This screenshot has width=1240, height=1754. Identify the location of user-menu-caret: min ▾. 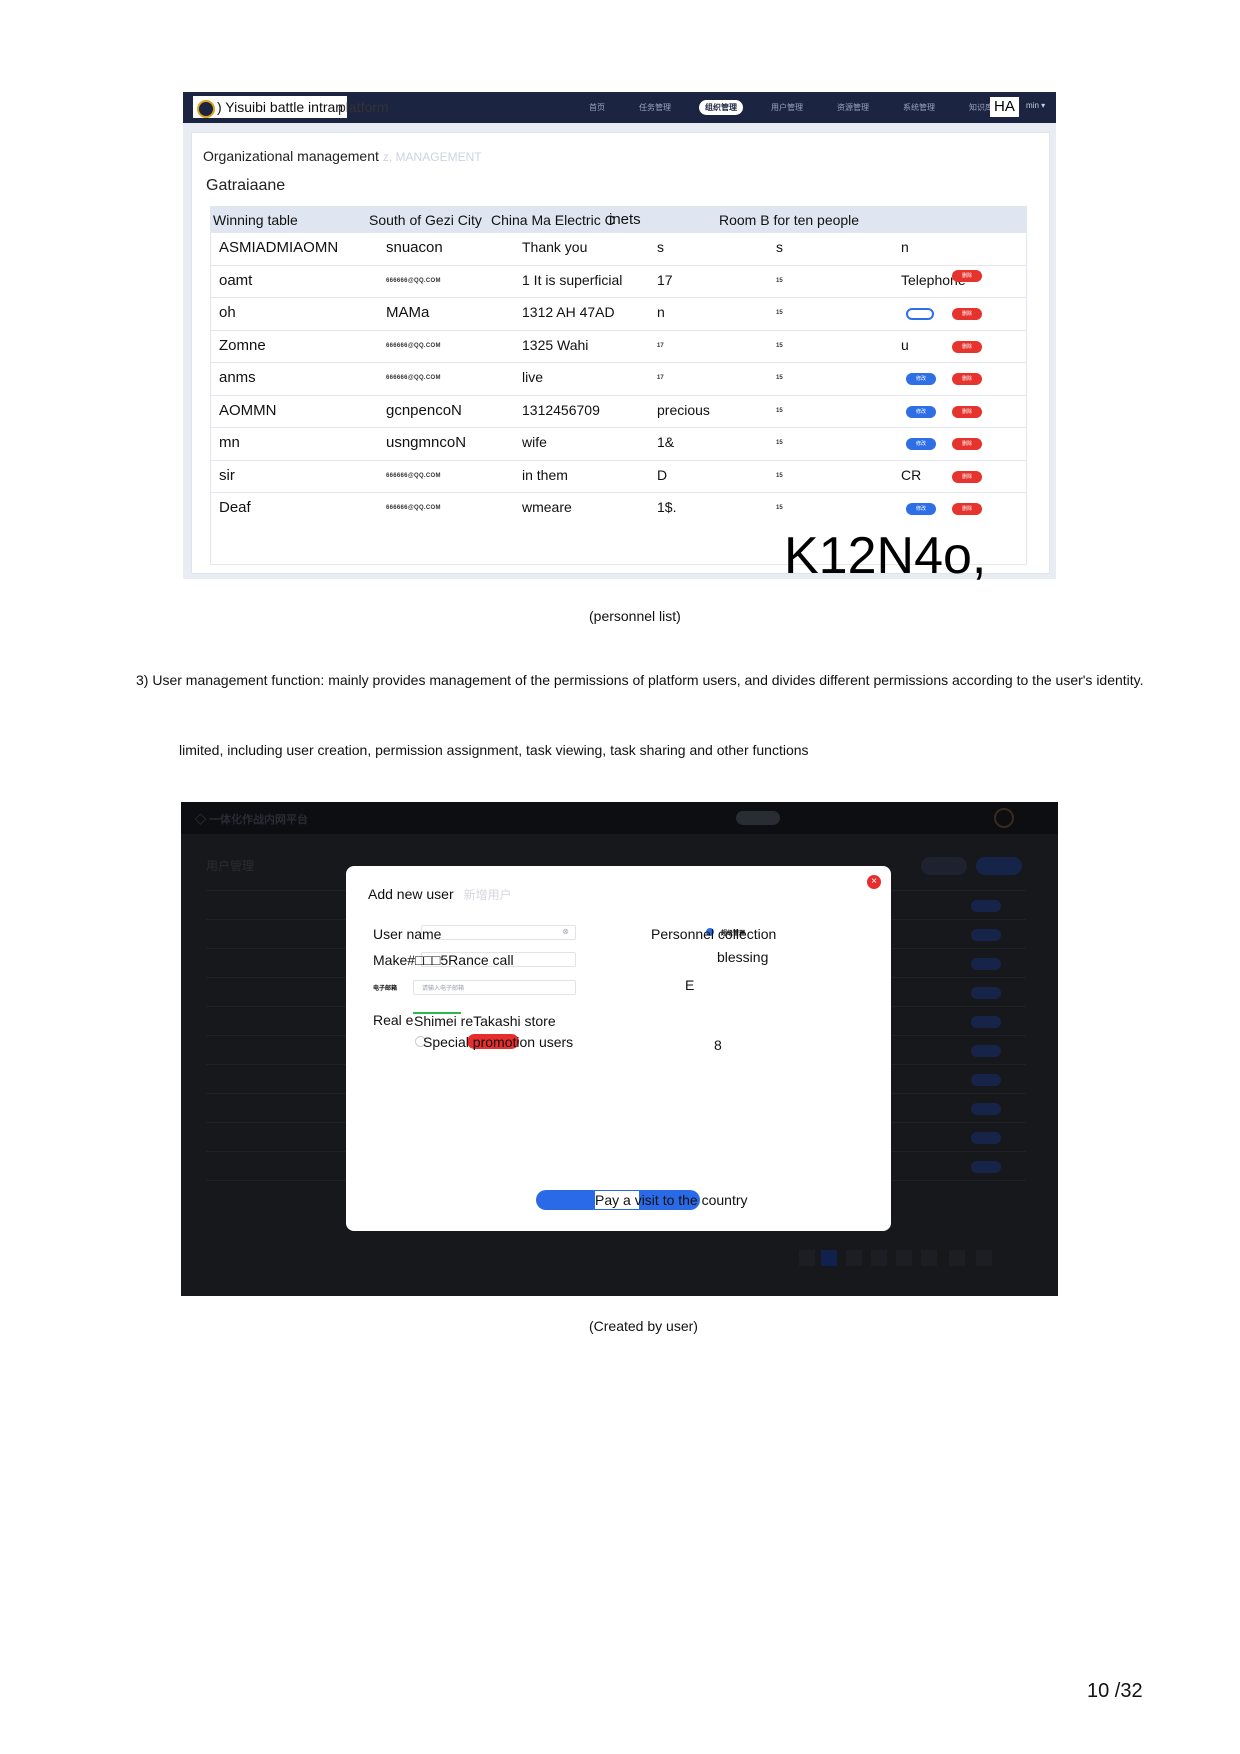
(1035, 105).